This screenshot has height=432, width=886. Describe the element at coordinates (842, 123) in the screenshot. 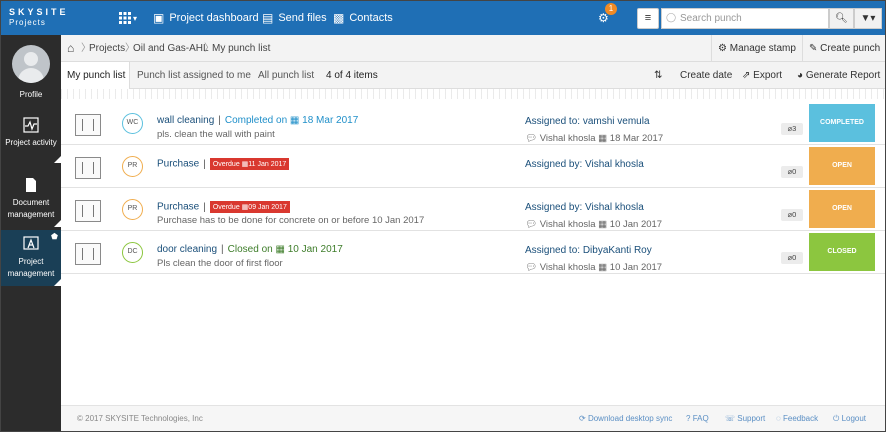

I see `status-badge: COMPLETED` at that location.